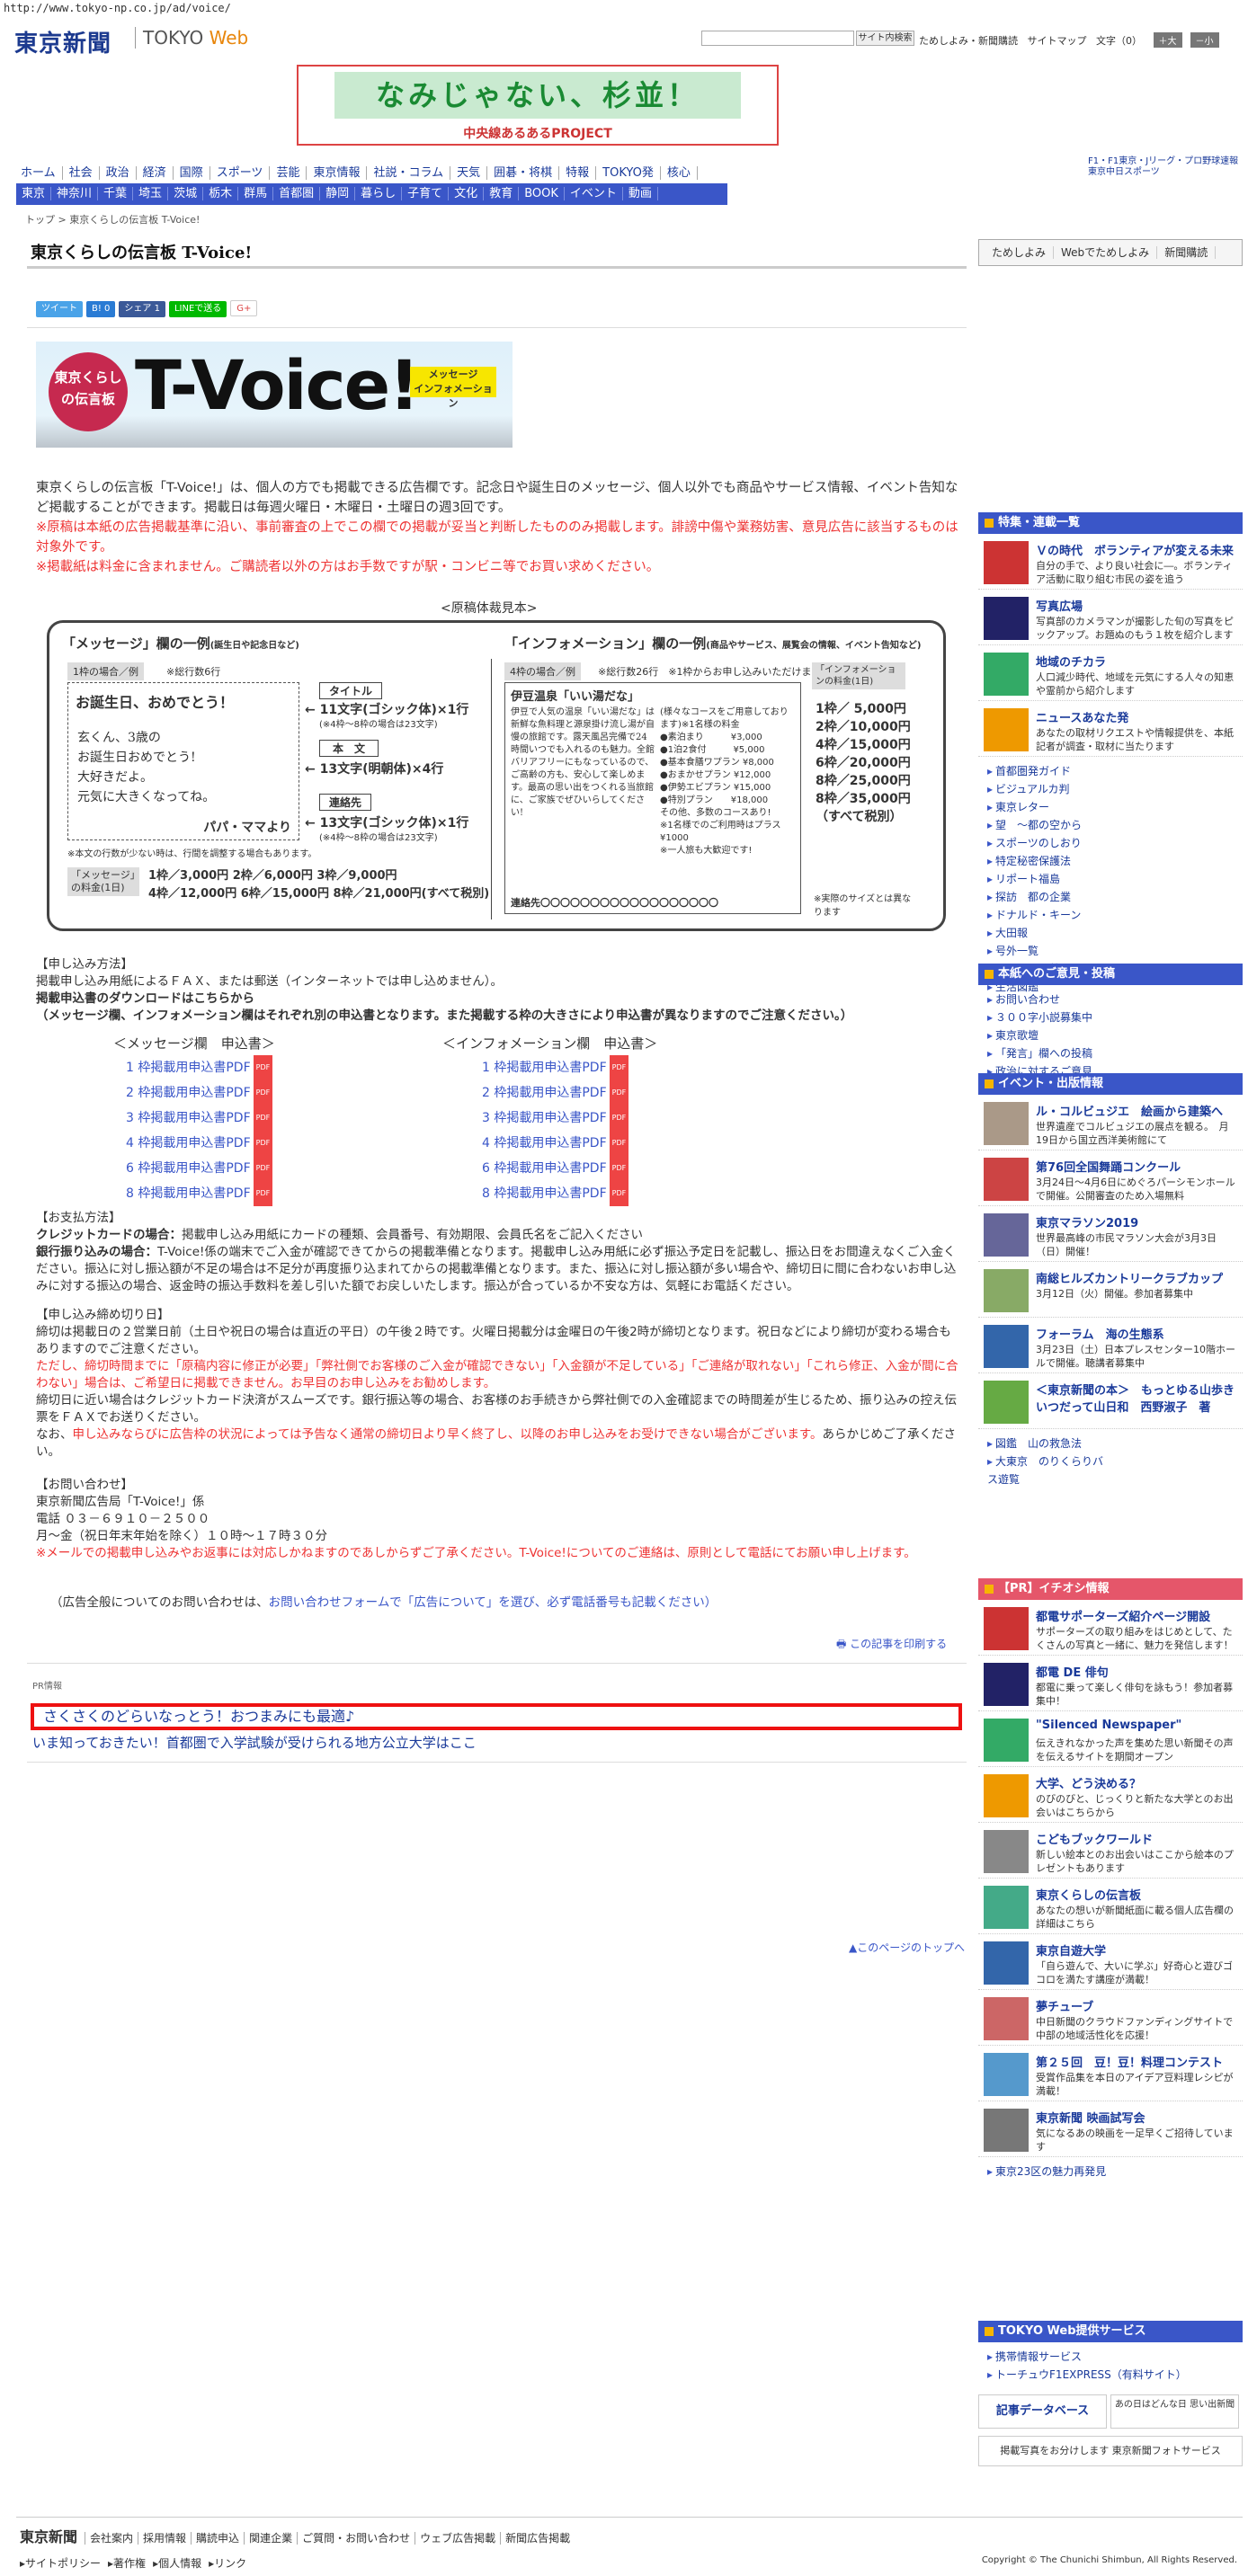 This screenshot has height=2576, width=1248. I want to click on sidebar-link: リポート福島, so click(1050, 879).